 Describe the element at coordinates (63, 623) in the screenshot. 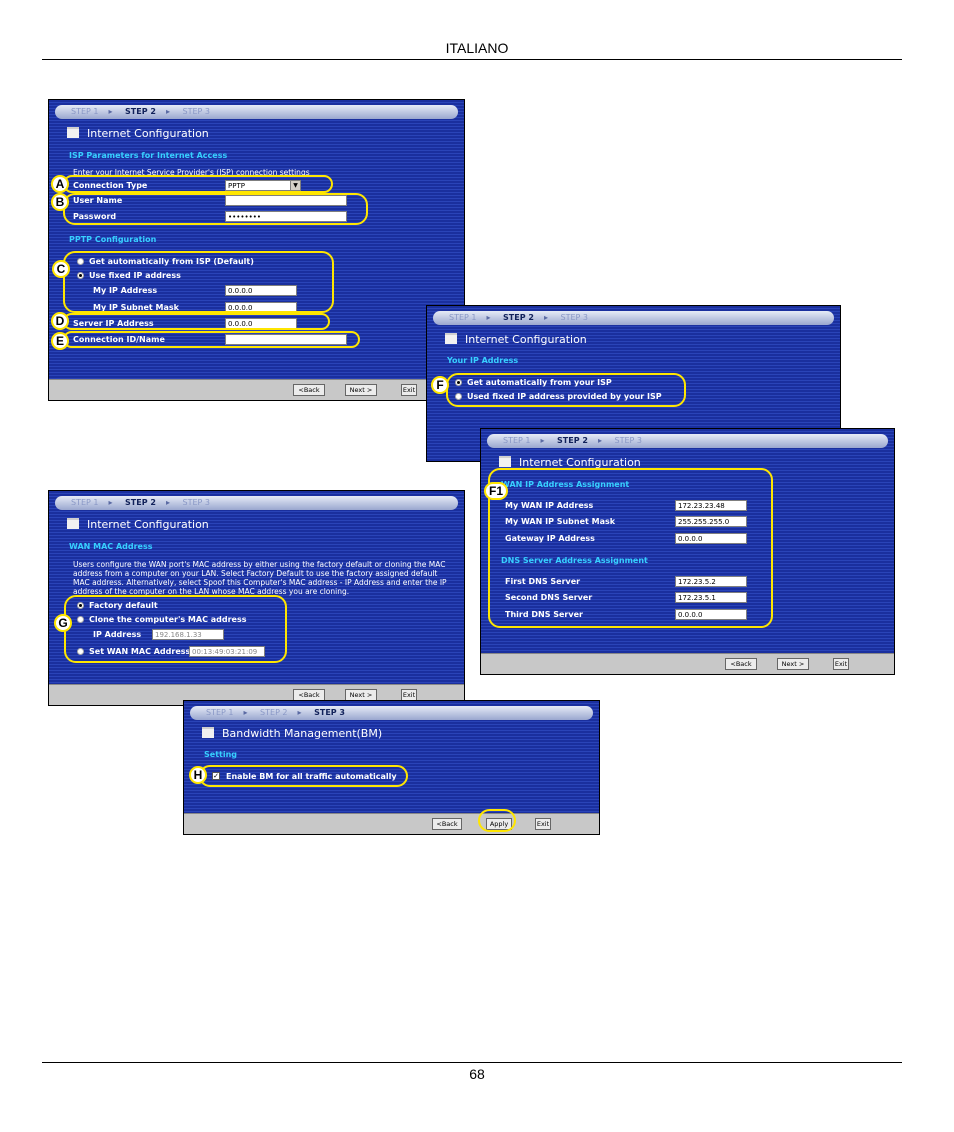

I see `badge-g: G` at that location.